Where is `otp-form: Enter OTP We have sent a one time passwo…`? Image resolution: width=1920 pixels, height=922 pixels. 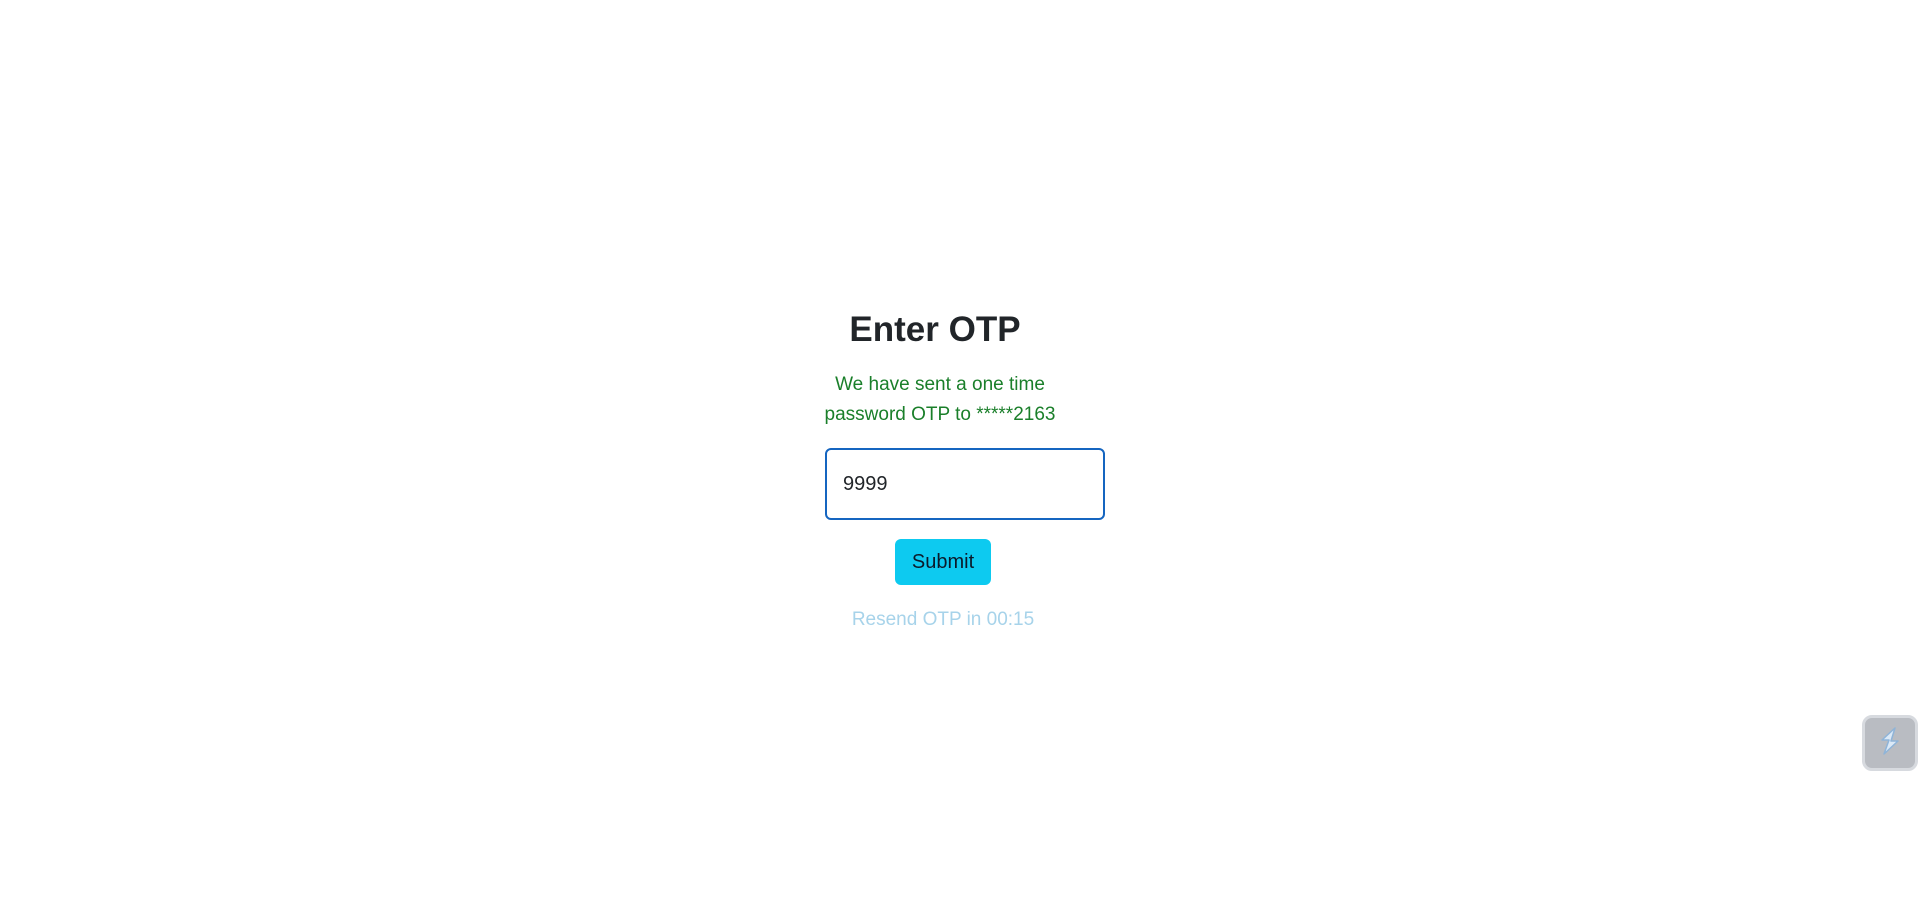
otp-form: Enter OTP We have sent a one time passwo… is located at coordinates (952, 469).